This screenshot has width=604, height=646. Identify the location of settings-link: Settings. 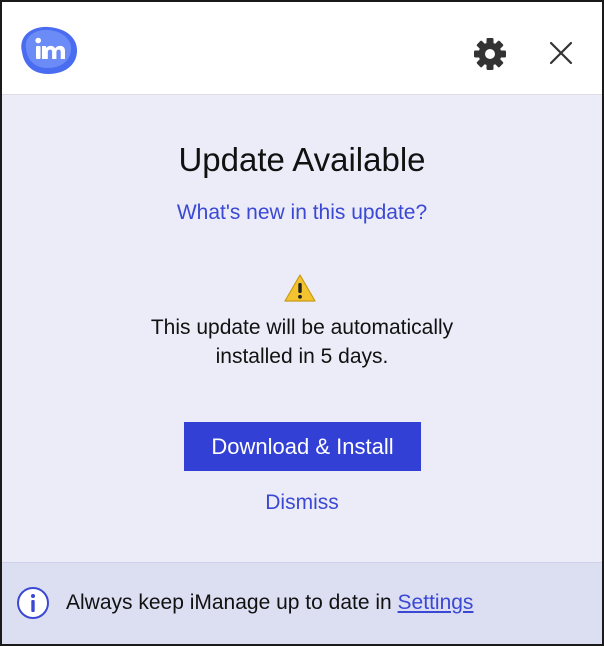
(436, 602).